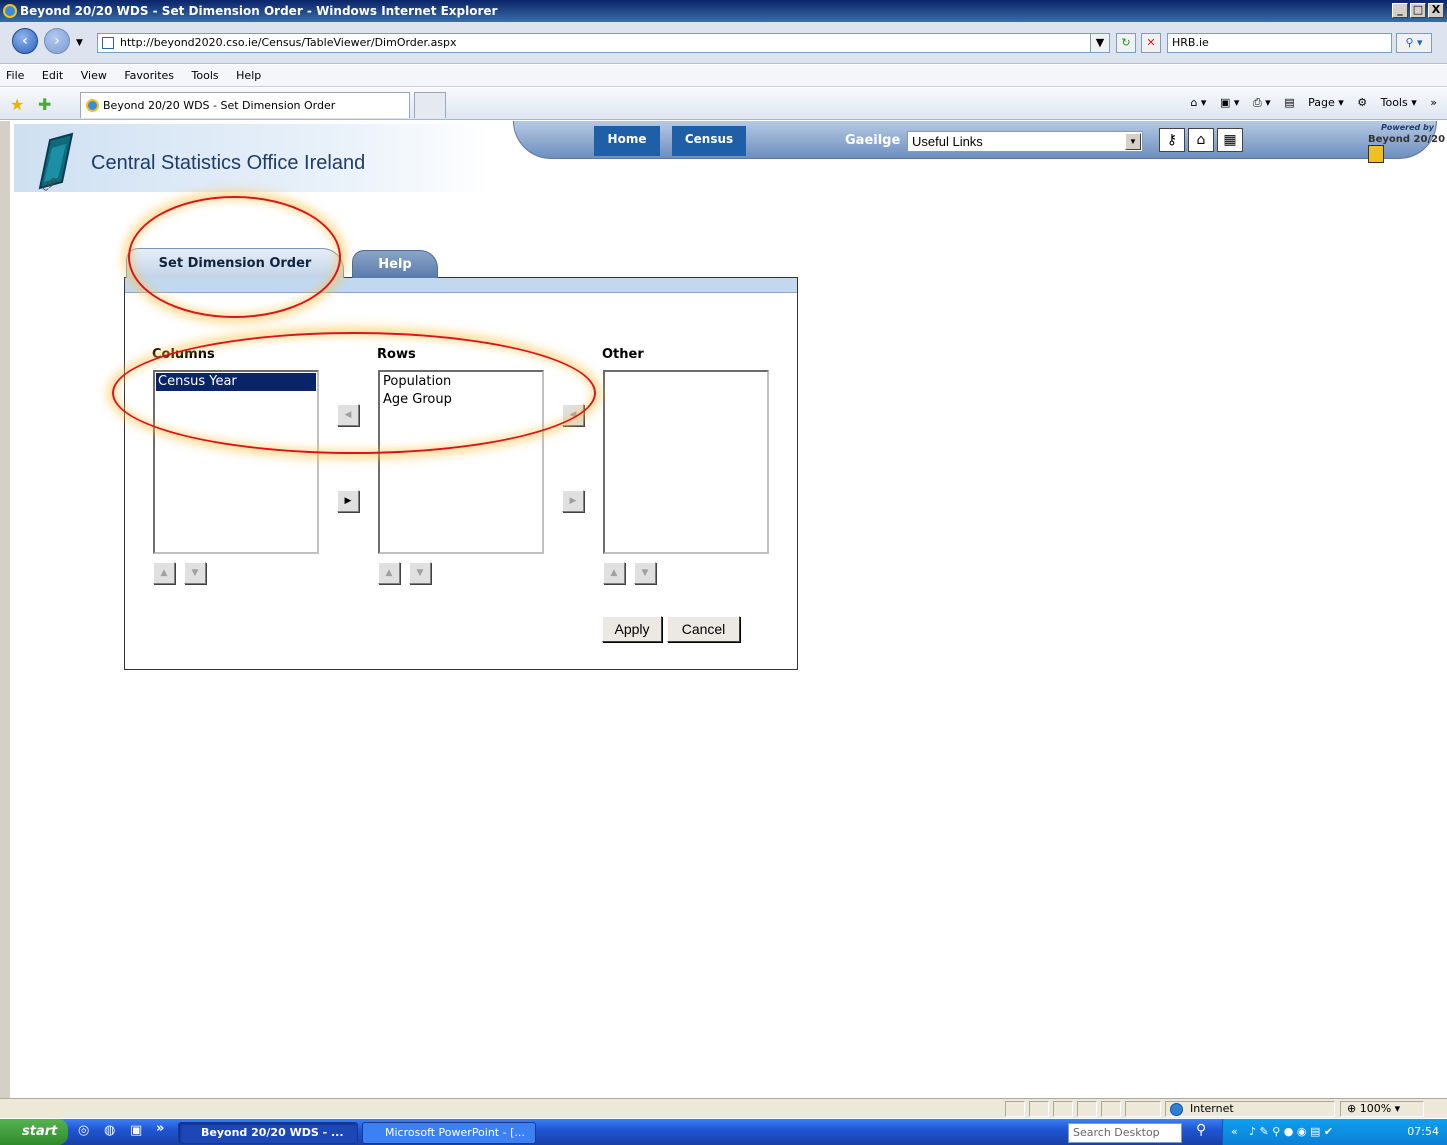 The image size is (1447, 1145). I want to click on annotation-ellipse-lists, so click(354, 393).